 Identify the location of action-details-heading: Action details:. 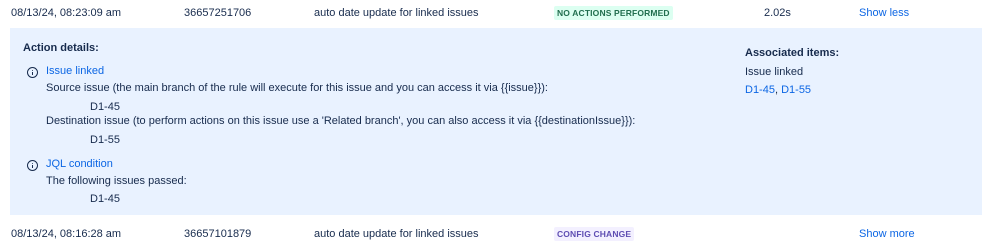
(61, 48).